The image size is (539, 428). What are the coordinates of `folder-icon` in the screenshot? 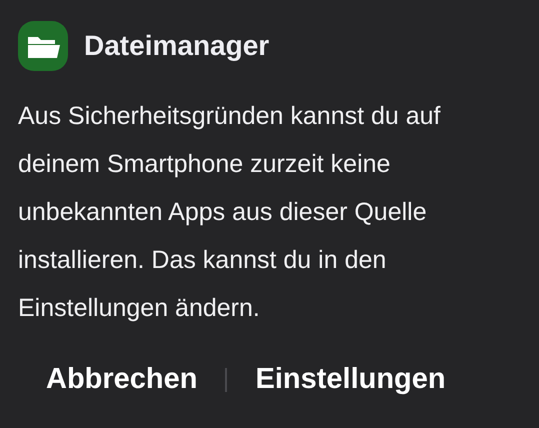 It's located at (43, 46).